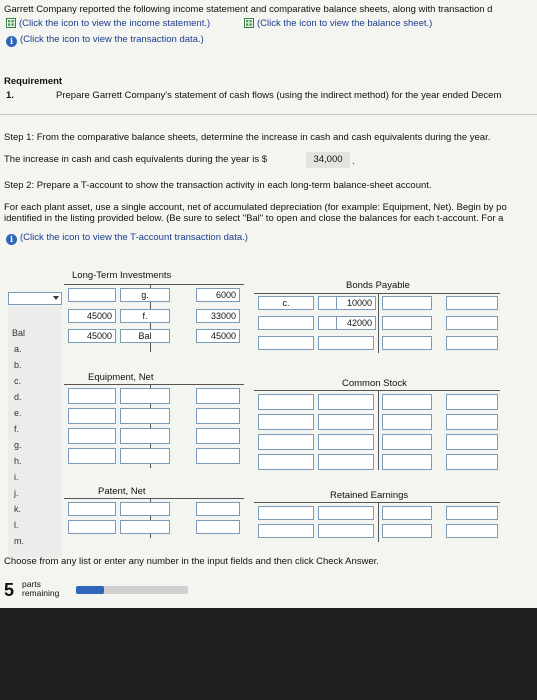 The width and height of the screenshot is (537, 700). I want to click on bp-credit-amount: 10000, so click(356, 303).